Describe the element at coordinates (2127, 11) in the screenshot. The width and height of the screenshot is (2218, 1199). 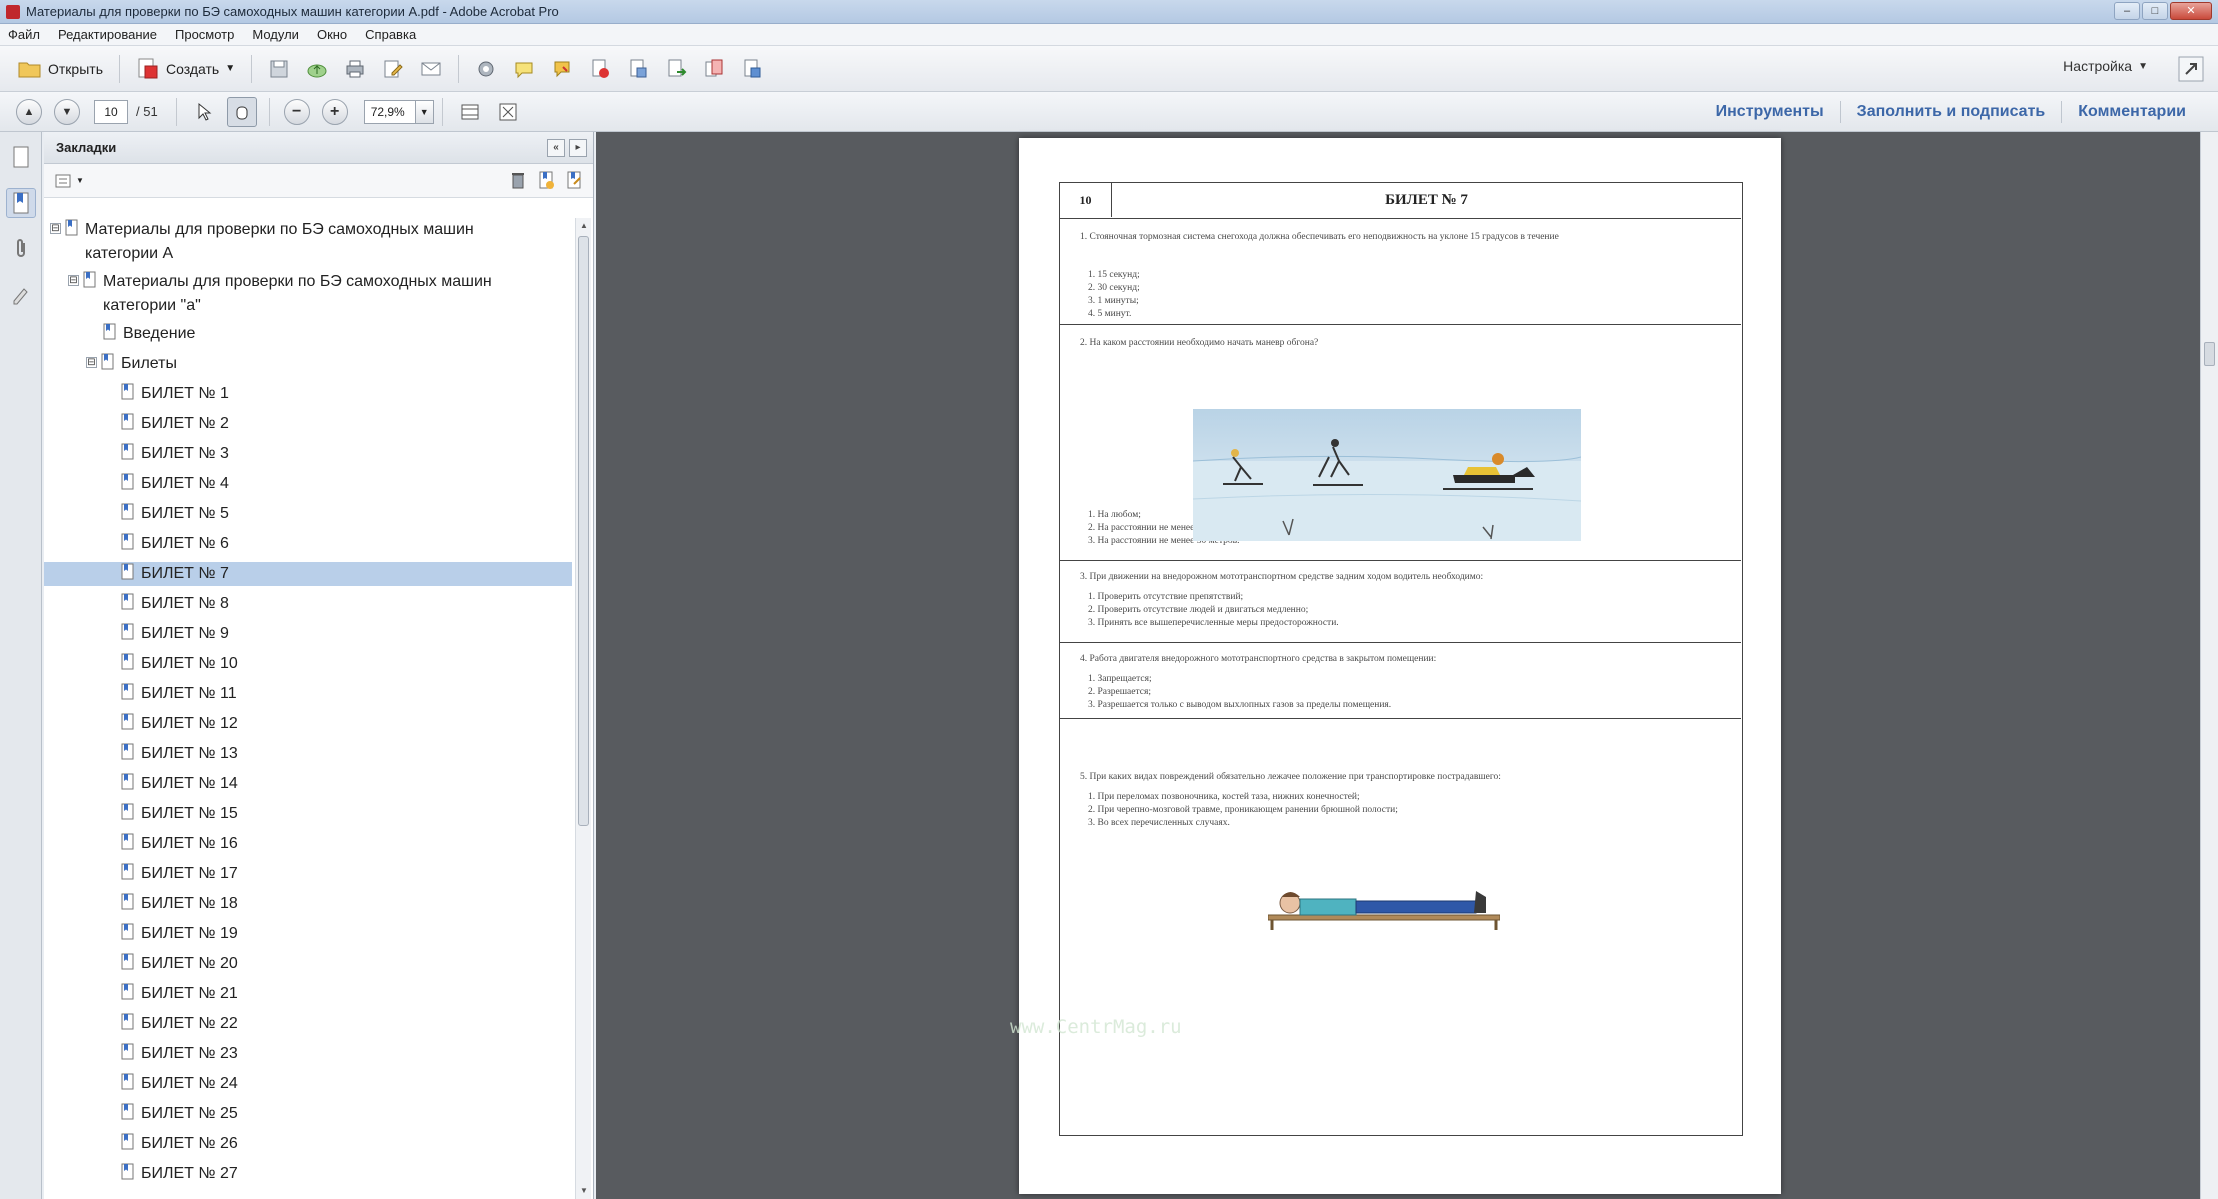
I see `minimize-button: –` at that location.